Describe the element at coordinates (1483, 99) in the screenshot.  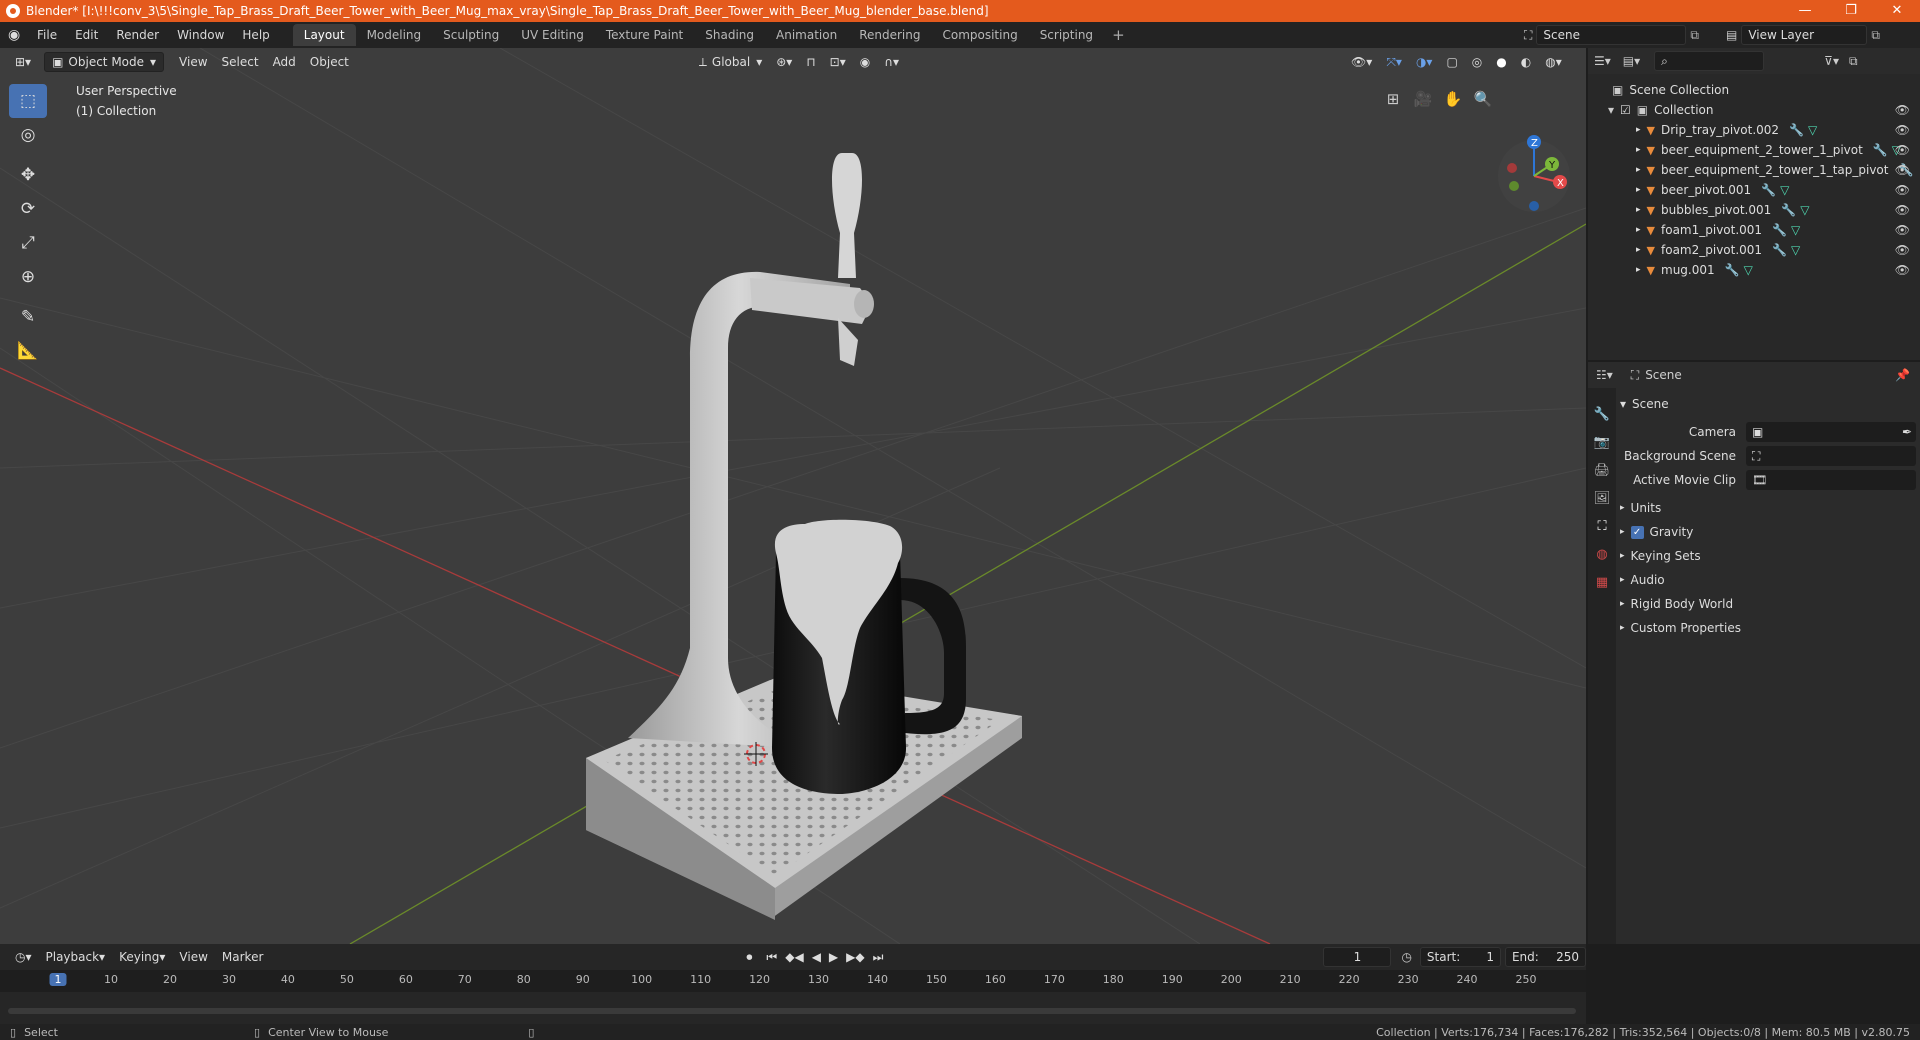
I see `zoom-icon: 🔍` at that location.